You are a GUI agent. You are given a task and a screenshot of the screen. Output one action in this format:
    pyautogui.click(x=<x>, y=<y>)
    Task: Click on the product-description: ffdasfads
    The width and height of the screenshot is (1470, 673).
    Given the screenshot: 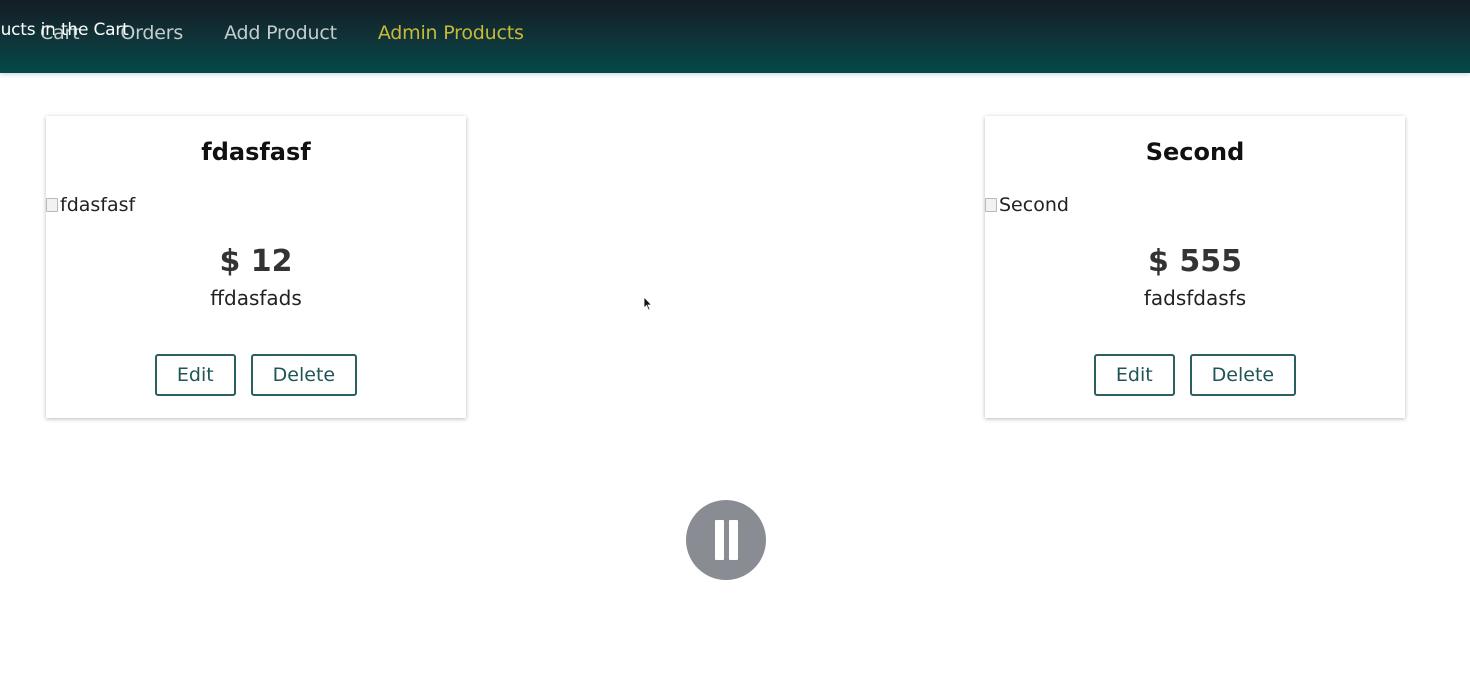 What is the action you would take?
    pyautogui.click(x=256, y=298)
    